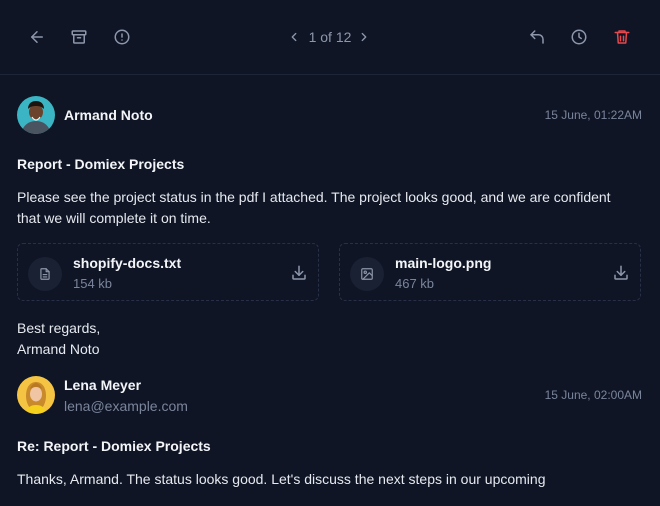  I want to click on pager: 1 of 12, so click(330, 37).